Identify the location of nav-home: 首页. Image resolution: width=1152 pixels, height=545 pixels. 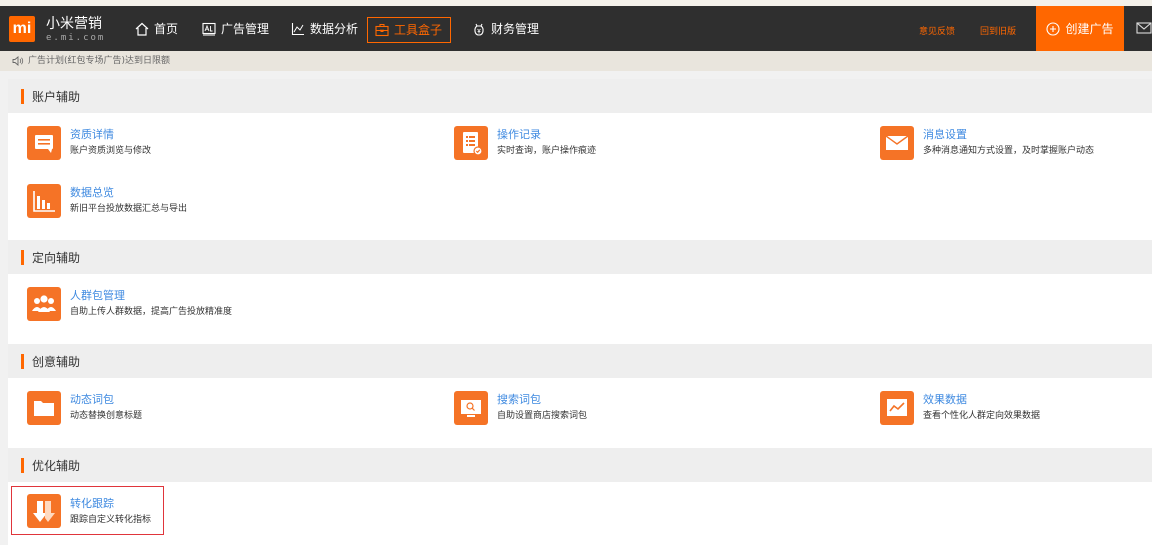
(156, 29).